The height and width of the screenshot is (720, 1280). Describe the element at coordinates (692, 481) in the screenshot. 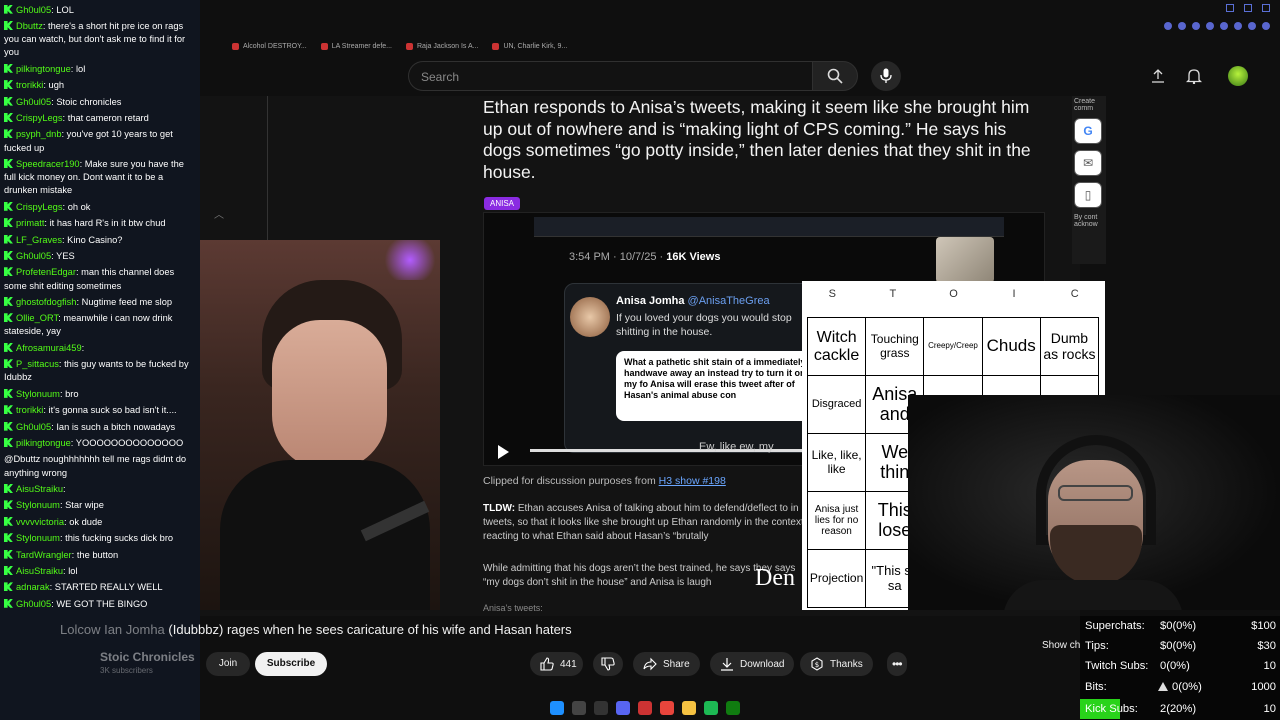

I see `clip-source-link: H3 show #198` at that location.